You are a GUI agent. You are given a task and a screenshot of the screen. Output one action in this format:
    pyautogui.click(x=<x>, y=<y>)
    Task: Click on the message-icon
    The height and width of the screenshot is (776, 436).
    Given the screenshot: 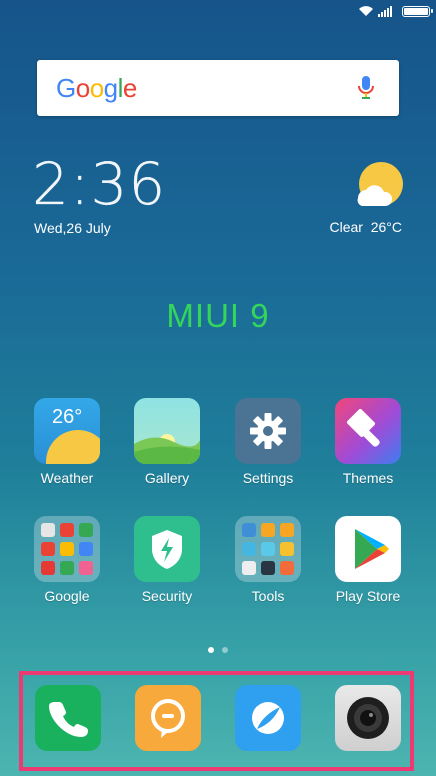 What is the action you would take?
    pyautogui.click(x=168, y=718)
    